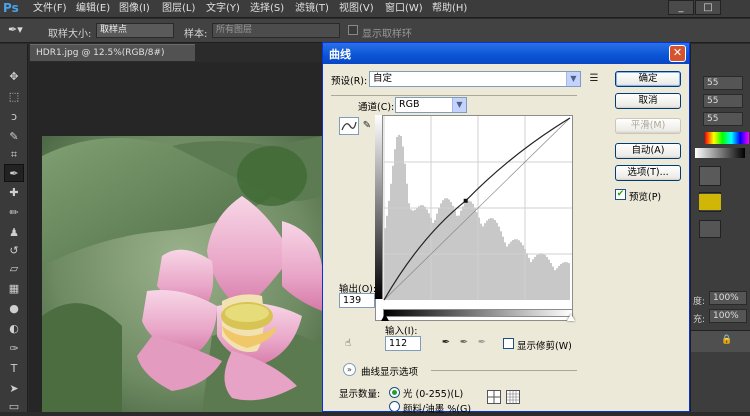 The image size is (750, 416). I want to click on clone-stamp-tool-icon: ♟, so click(14, 233).